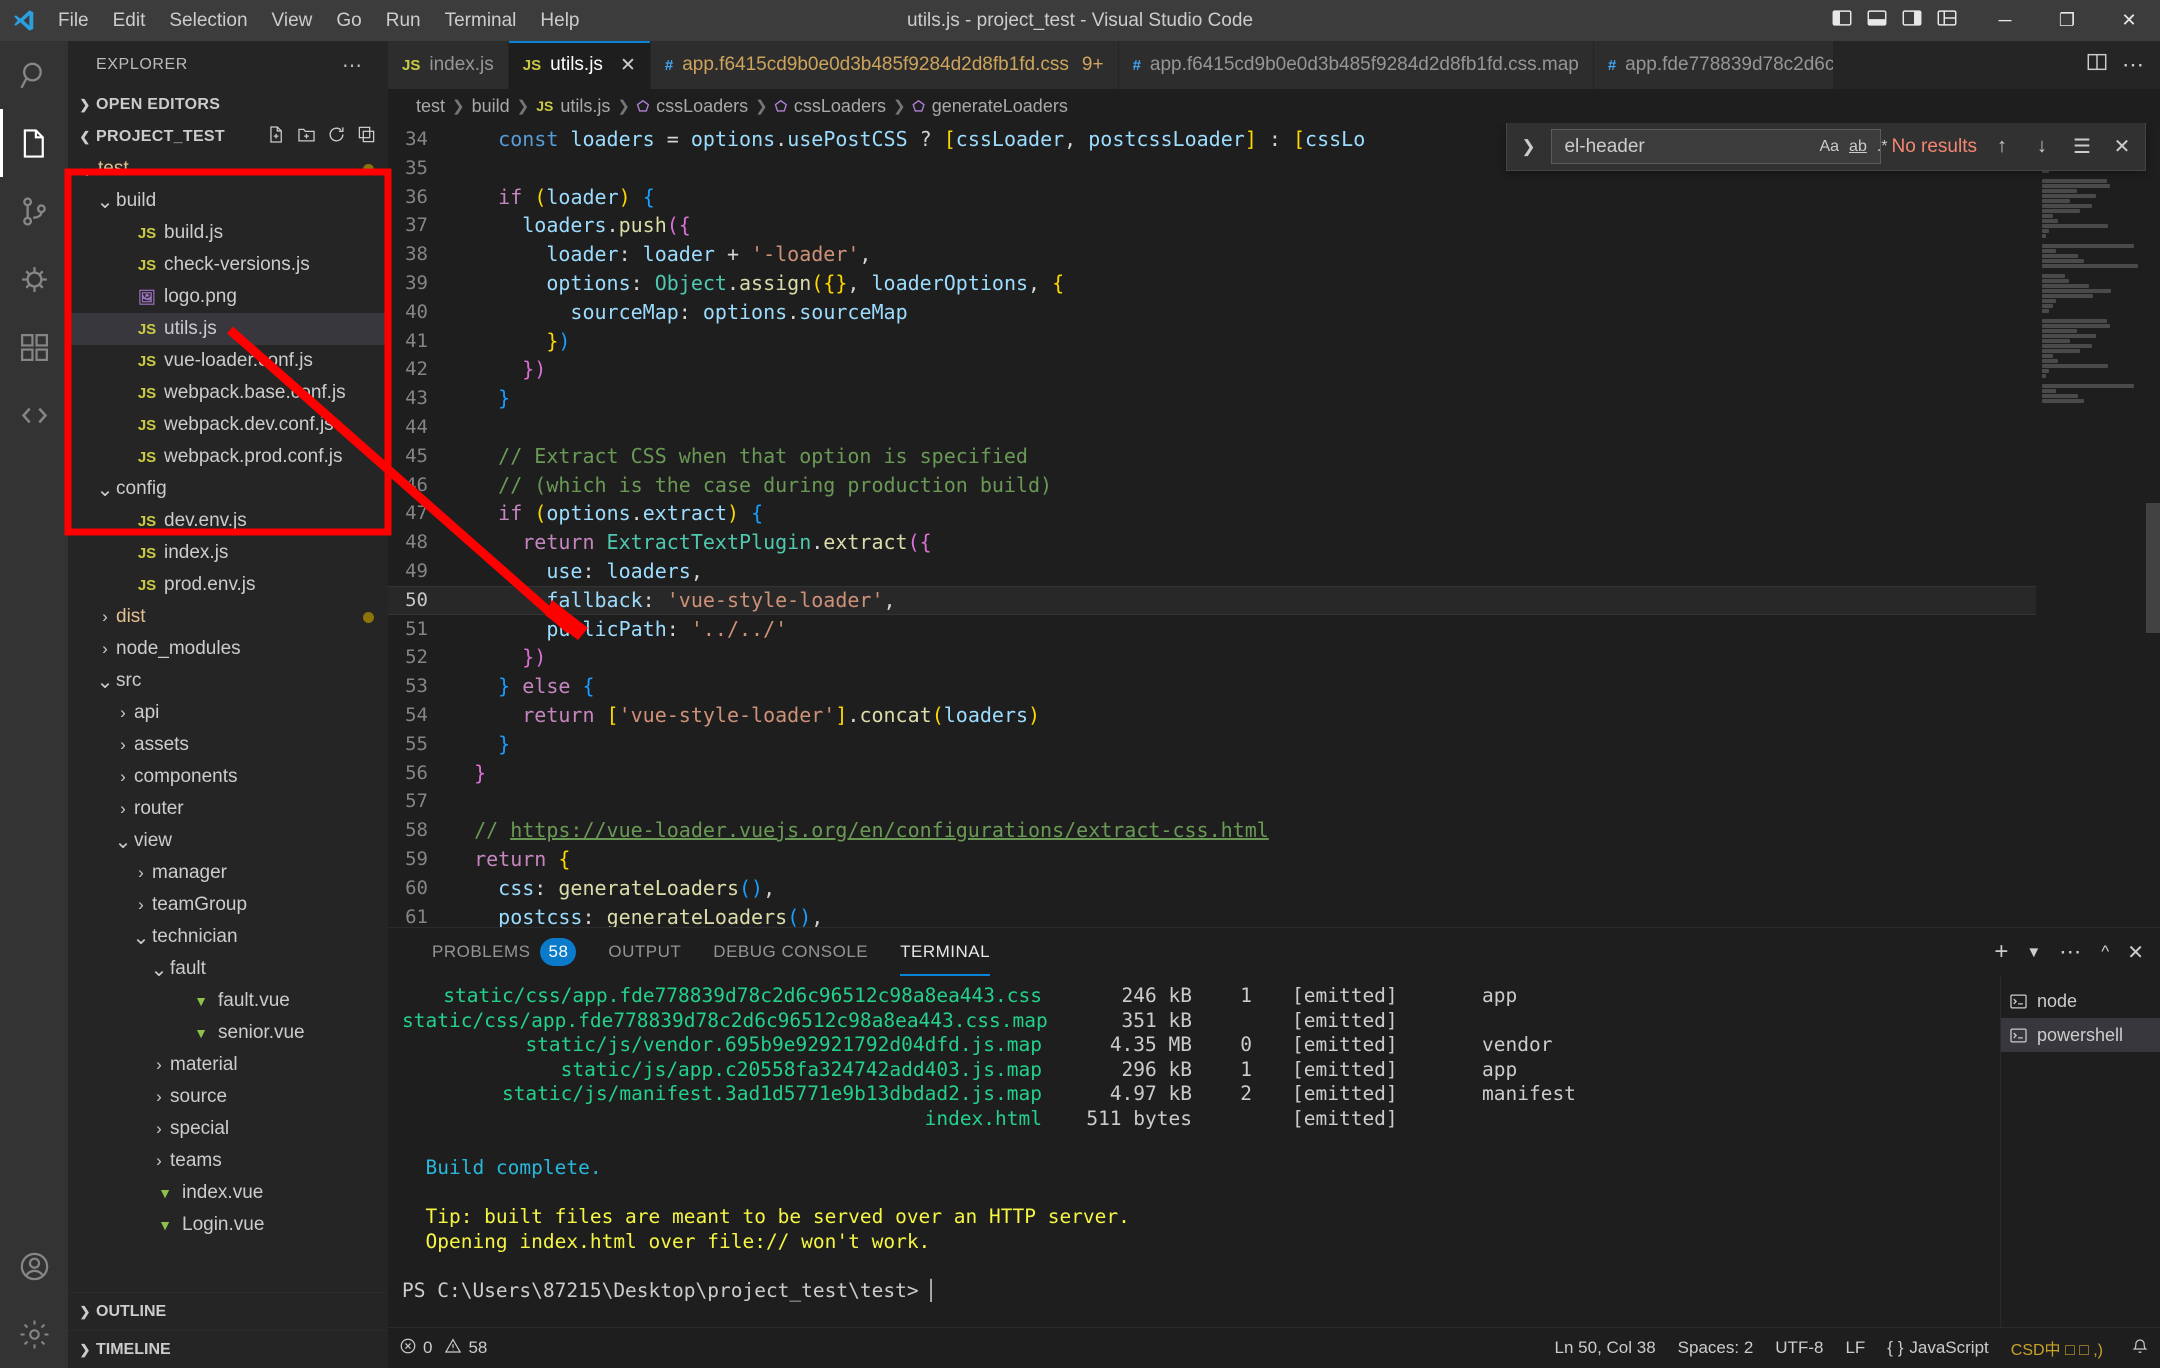 This screenshot has height=1368, width=2160. What do you see at coordinates (2153, 525) in the screenshot?
I see `editor-scrollbar` at bounding box center [2153, 525].